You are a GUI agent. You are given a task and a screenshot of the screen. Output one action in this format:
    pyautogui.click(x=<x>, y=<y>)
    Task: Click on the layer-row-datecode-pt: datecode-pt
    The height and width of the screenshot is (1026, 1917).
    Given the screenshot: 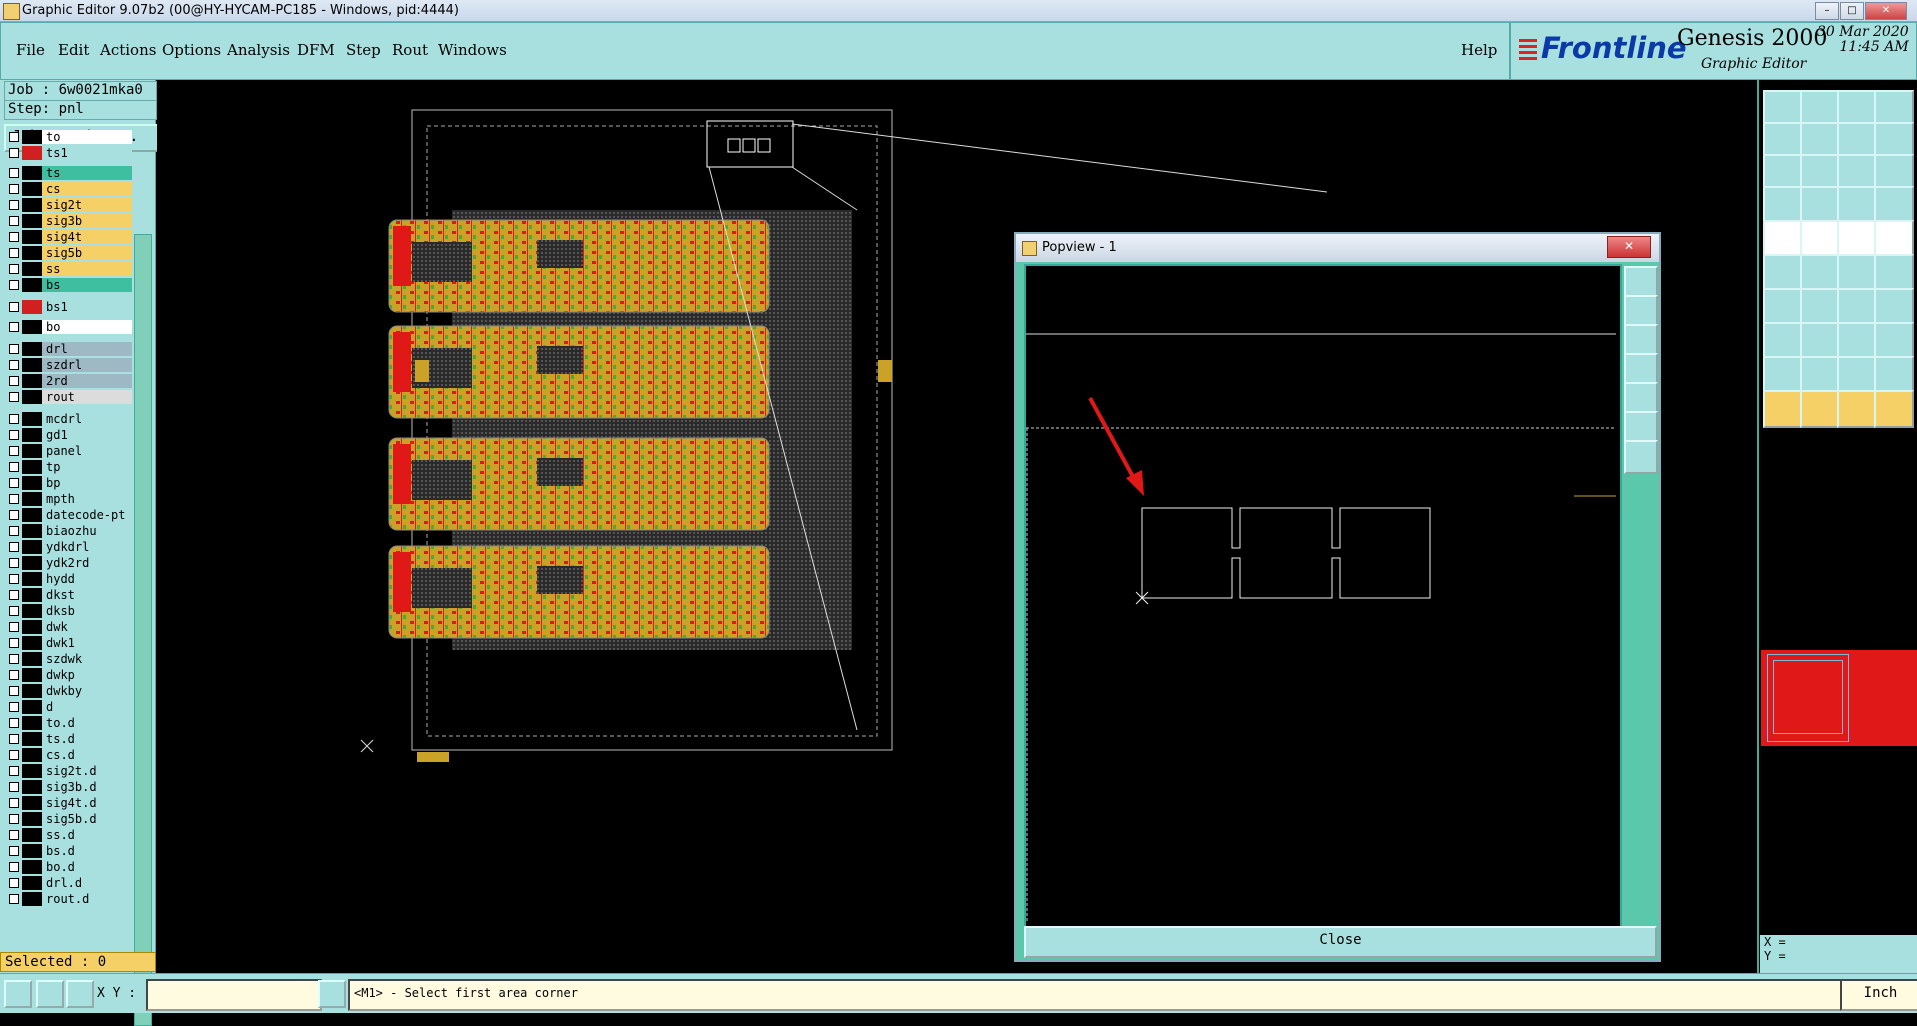 What is the action you would take?
    pyautogui.click(x=69, y=515)
    